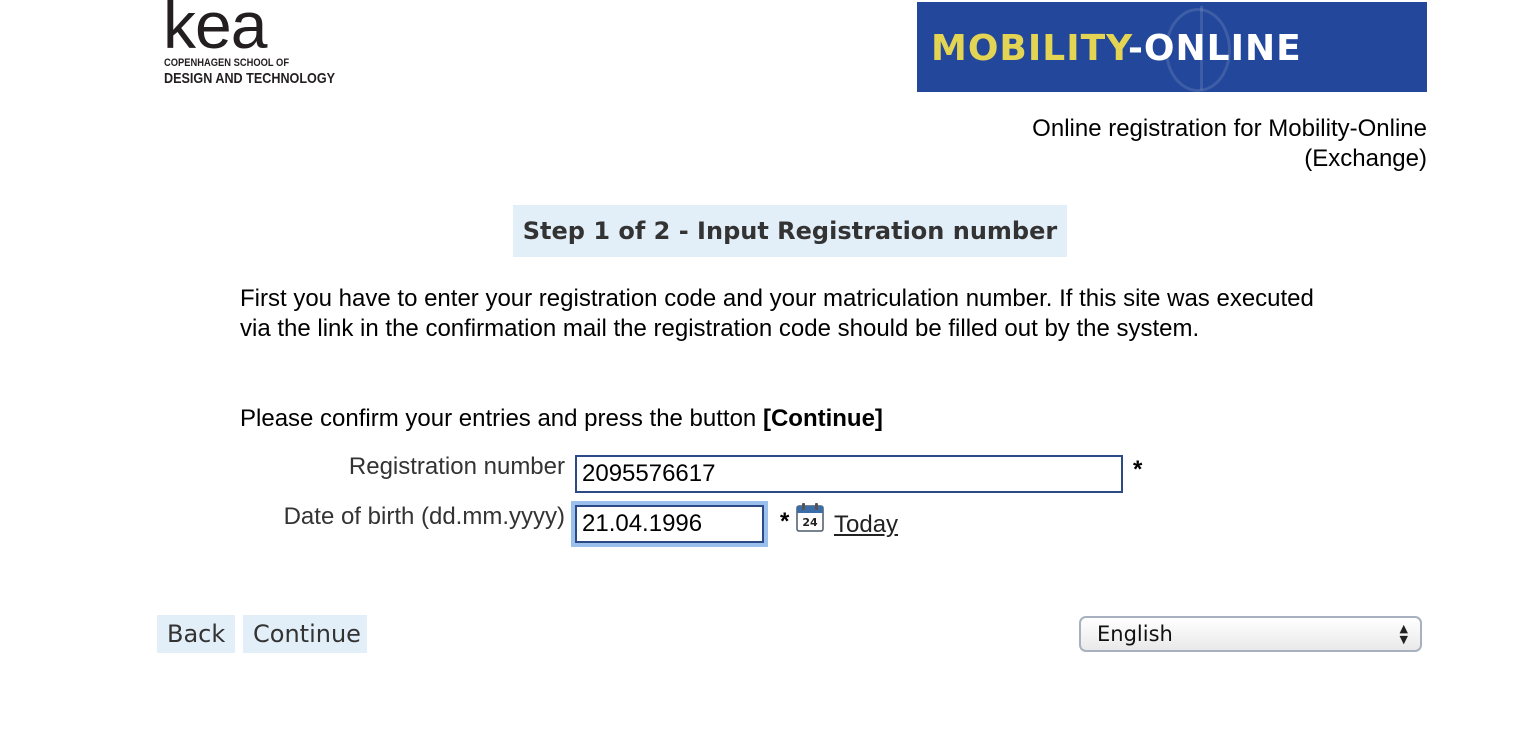 The width and height of the screenshot is (1528, 744). Describe the element at coordinates (1229, 128) in the screenshot. I see `subtitle-line1: Online registration for Mobility-Online` at that location.